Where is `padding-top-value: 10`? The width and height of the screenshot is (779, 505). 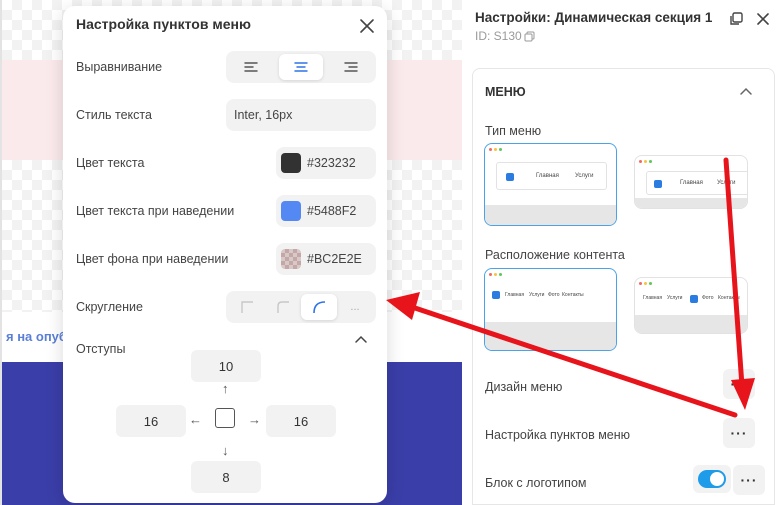 padding-top-value: 10 is located at coordinates (226, 366).